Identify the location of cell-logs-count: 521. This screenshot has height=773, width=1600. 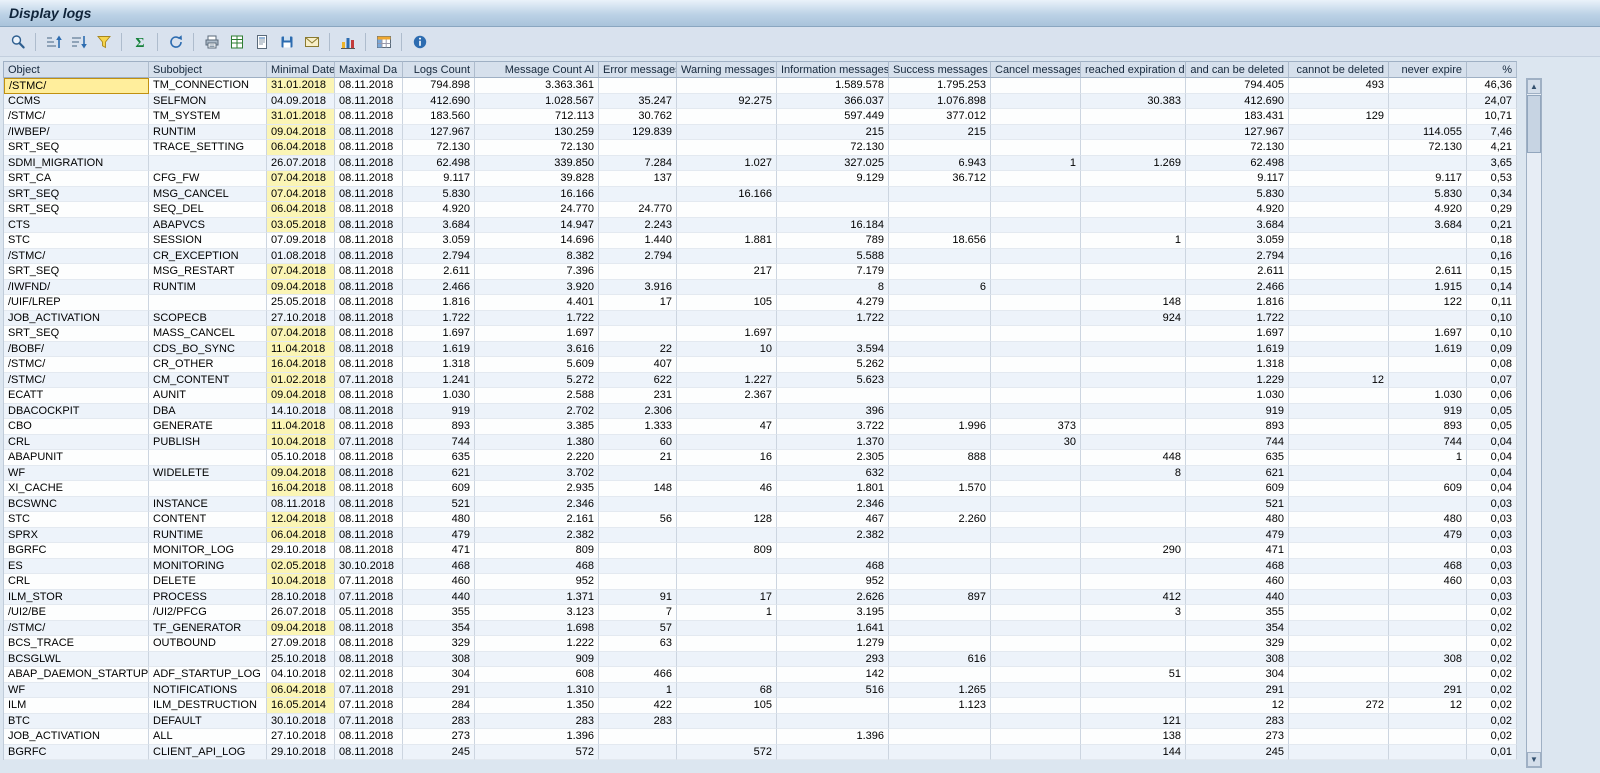
(439, 504).